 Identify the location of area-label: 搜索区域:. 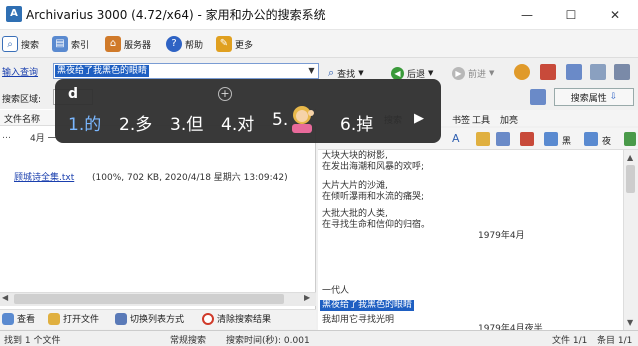
(22, 100).